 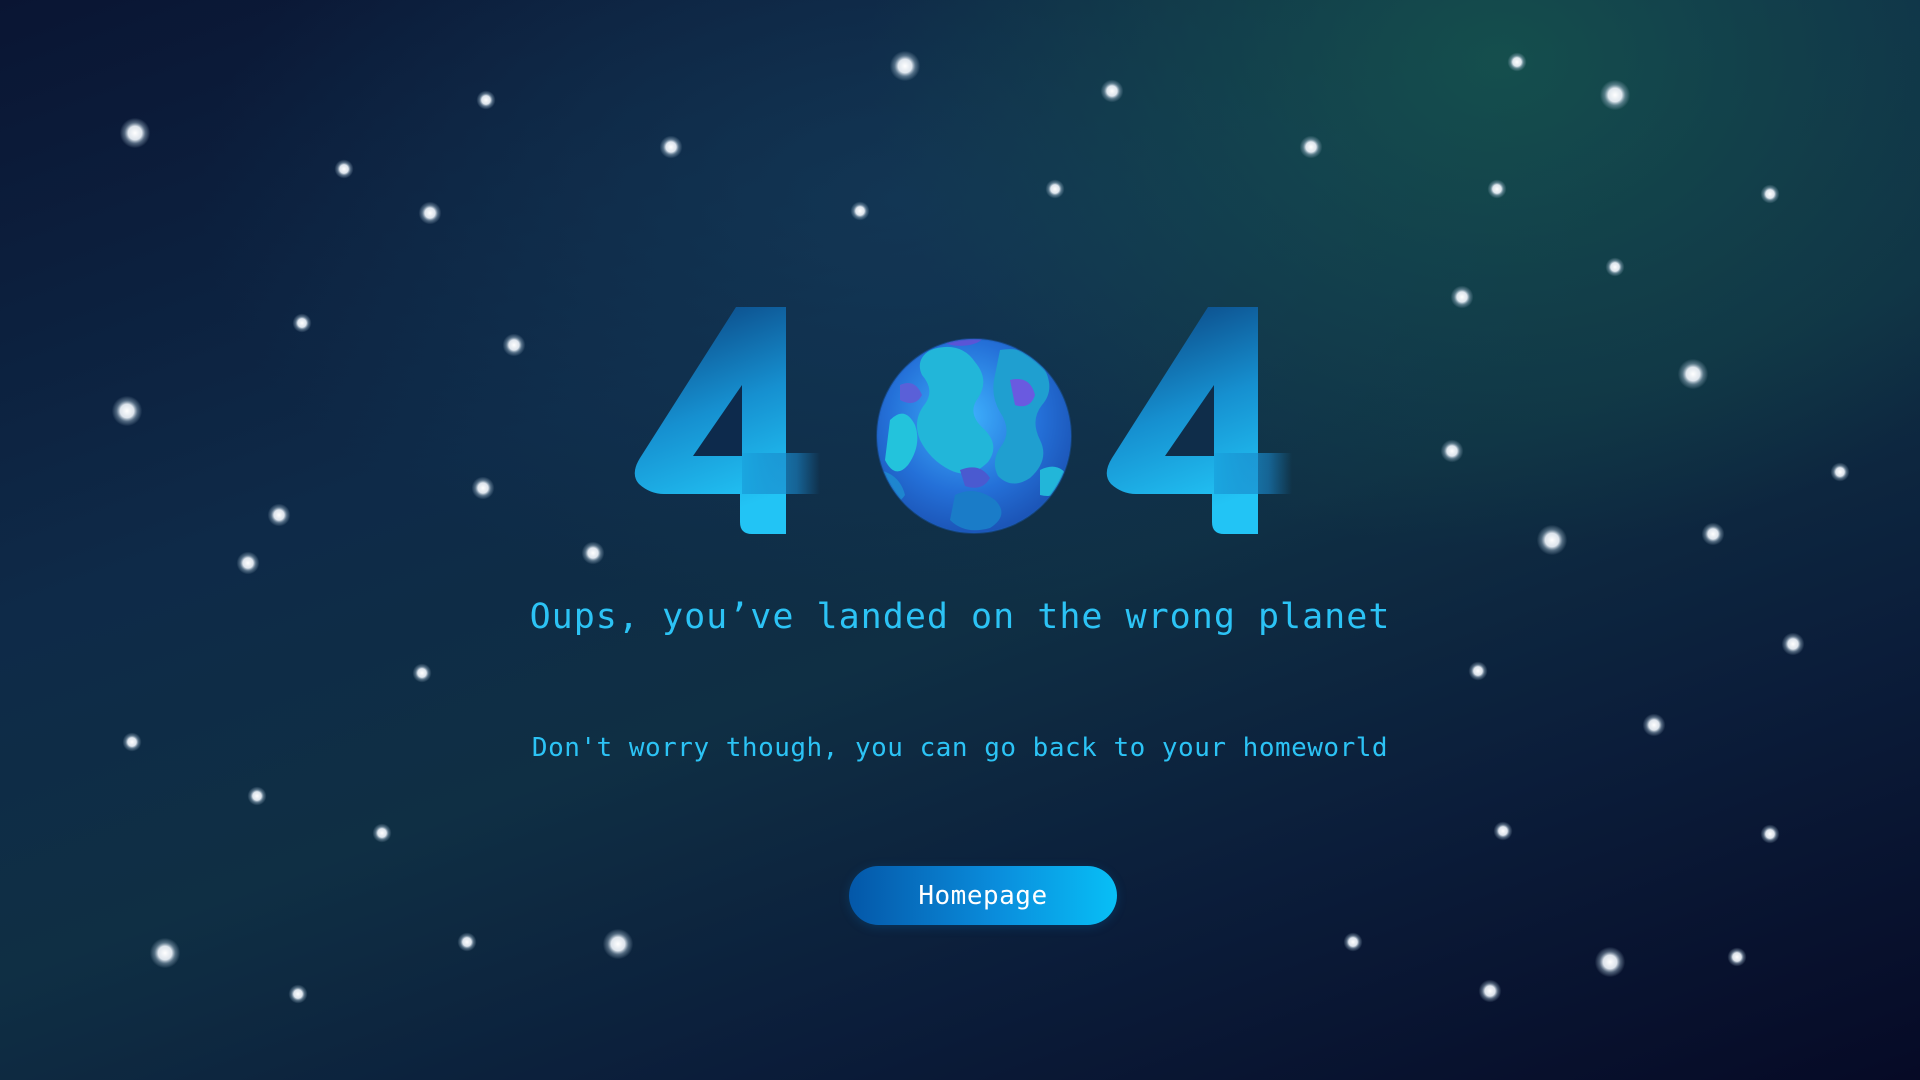 What do you see at coordinates (974, 436) in the screenshot?
I see `planet-earth-icon` at bounding box center [974, 436].